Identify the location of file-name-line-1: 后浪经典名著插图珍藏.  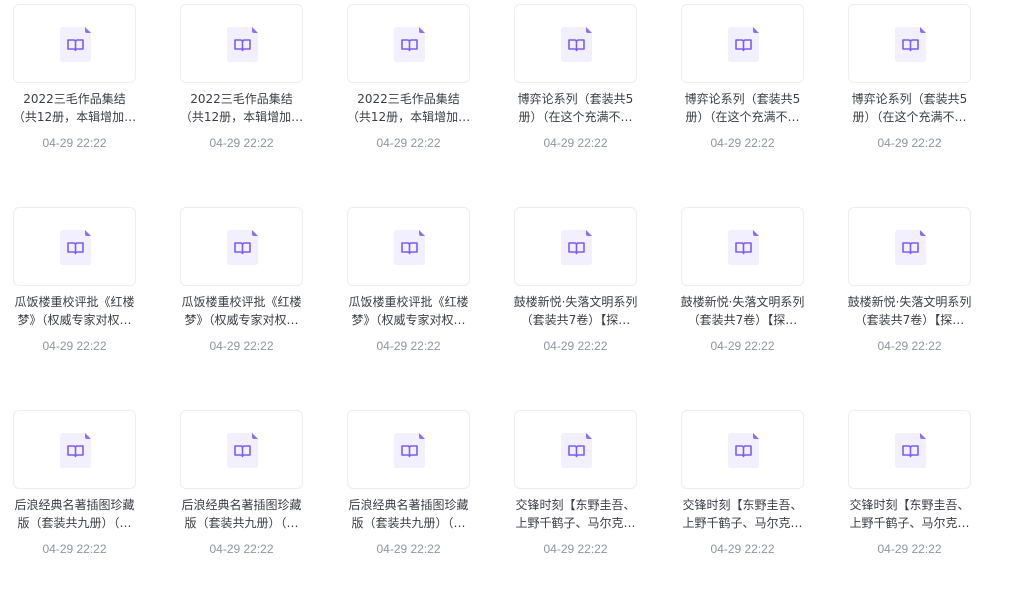
(241, 505).